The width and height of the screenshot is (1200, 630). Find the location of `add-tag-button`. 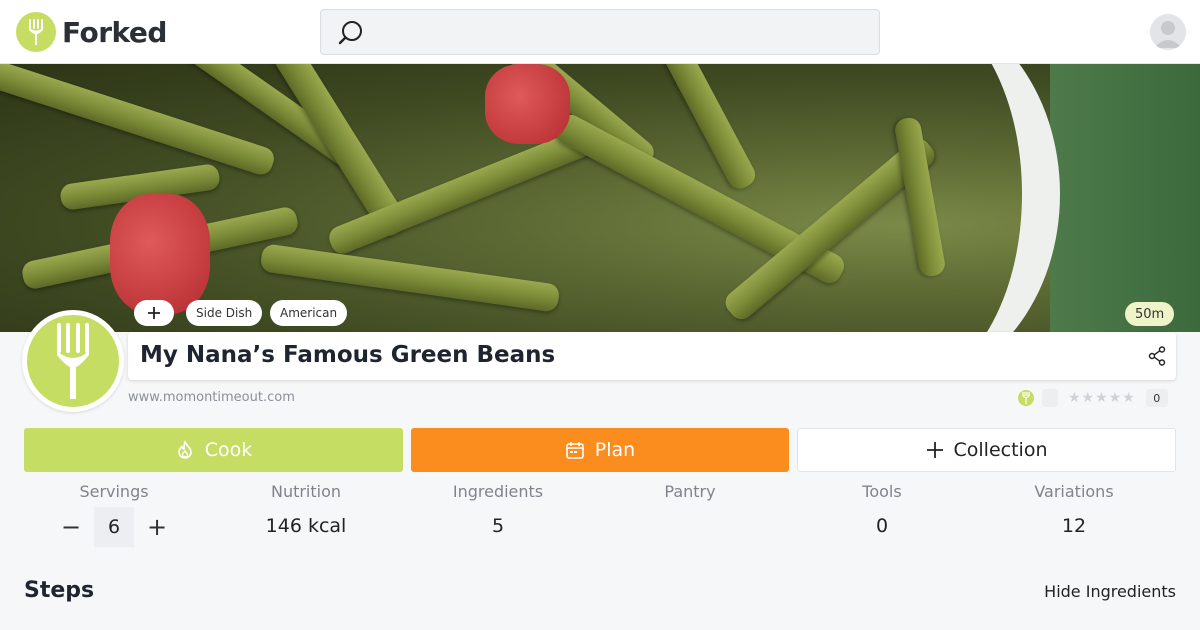

add-tag-button is located at coordinates (154, 313).